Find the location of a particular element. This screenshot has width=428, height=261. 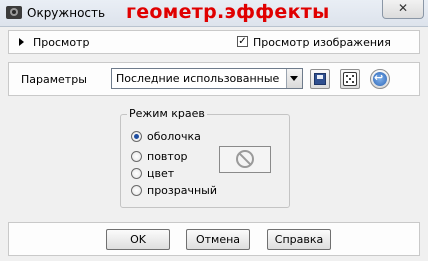

dice-icon is located at coordinates (350, 79).